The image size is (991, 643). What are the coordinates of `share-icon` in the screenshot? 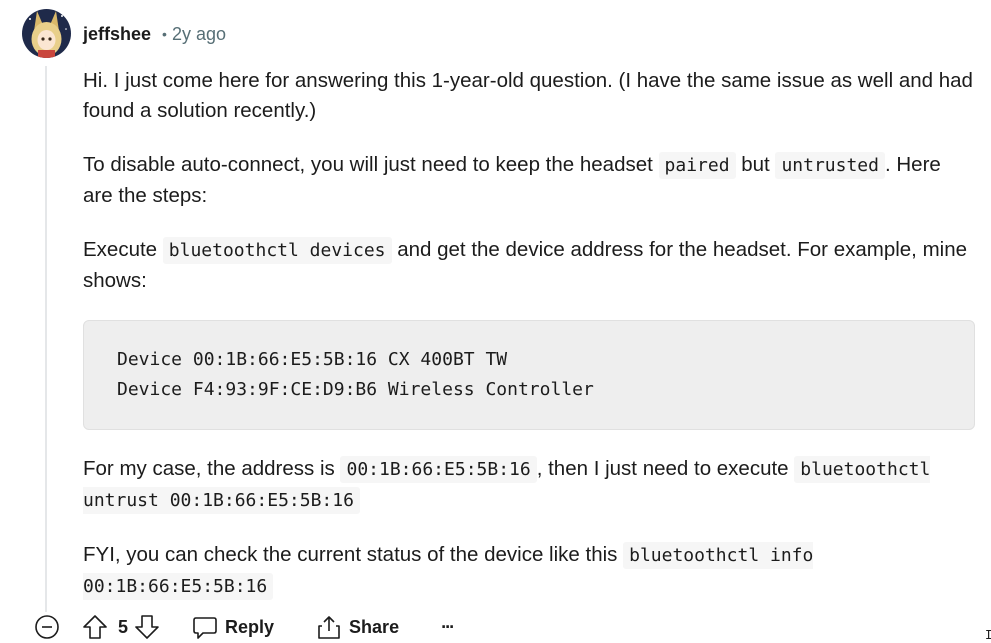 It's located at (329, 627).